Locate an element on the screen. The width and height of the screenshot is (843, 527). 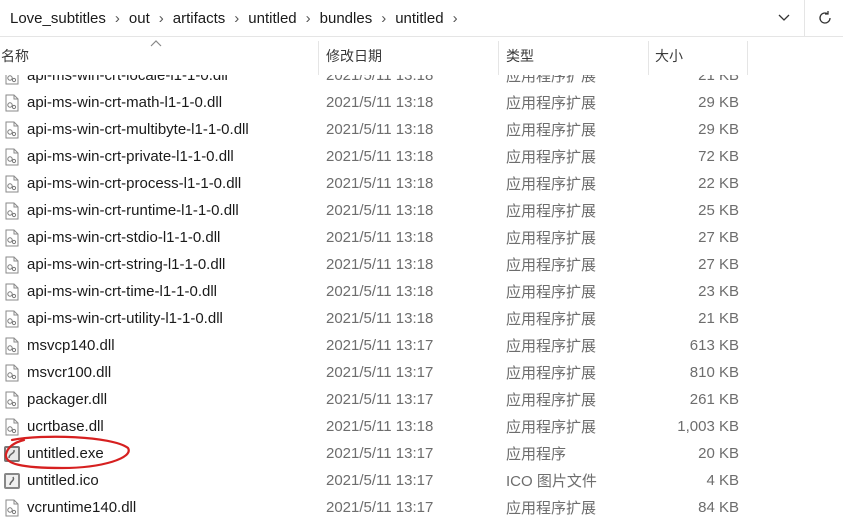
column-header-date: 修改日期 is located at coordinates (412, 56).